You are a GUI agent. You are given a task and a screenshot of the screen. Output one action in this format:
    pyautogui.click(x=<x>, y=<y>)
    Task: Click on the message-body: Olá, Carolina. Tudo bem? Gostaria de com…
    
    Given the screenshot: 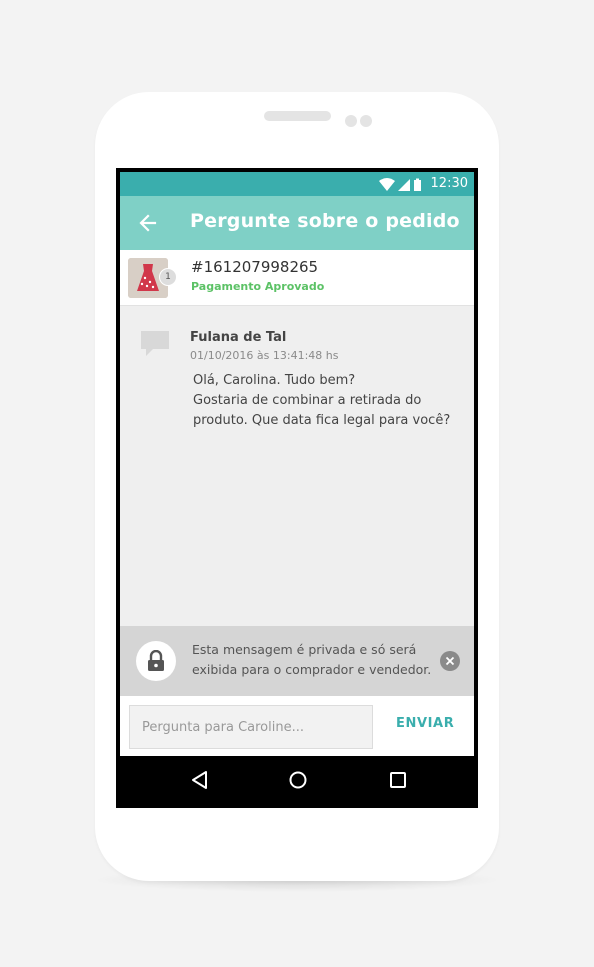 What is the action you would take?
    pyautogui.click(x=328, y=401)
    